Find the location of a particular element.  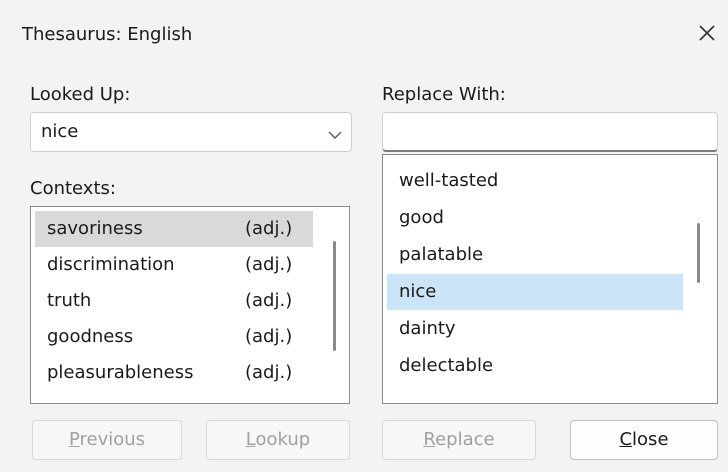

replace-button: Replace is located at coordinates (459, 440).